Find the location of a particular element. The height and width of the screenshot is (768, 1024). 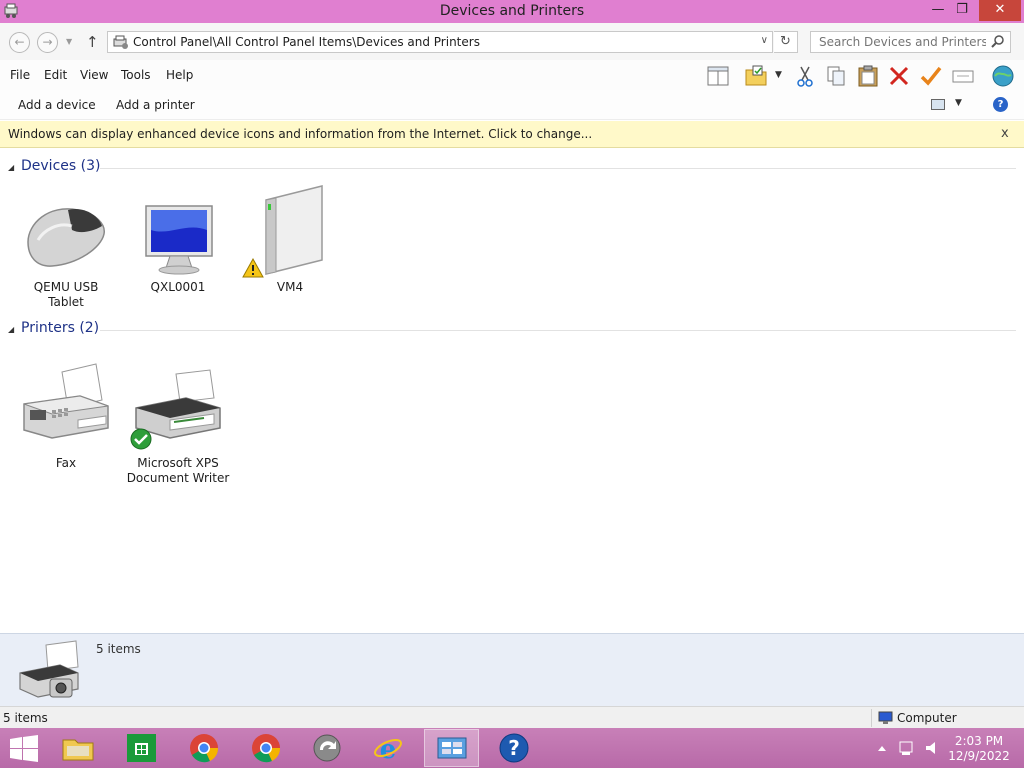

up-arrow-icon: ↑ is located at coordinates (92, 42).